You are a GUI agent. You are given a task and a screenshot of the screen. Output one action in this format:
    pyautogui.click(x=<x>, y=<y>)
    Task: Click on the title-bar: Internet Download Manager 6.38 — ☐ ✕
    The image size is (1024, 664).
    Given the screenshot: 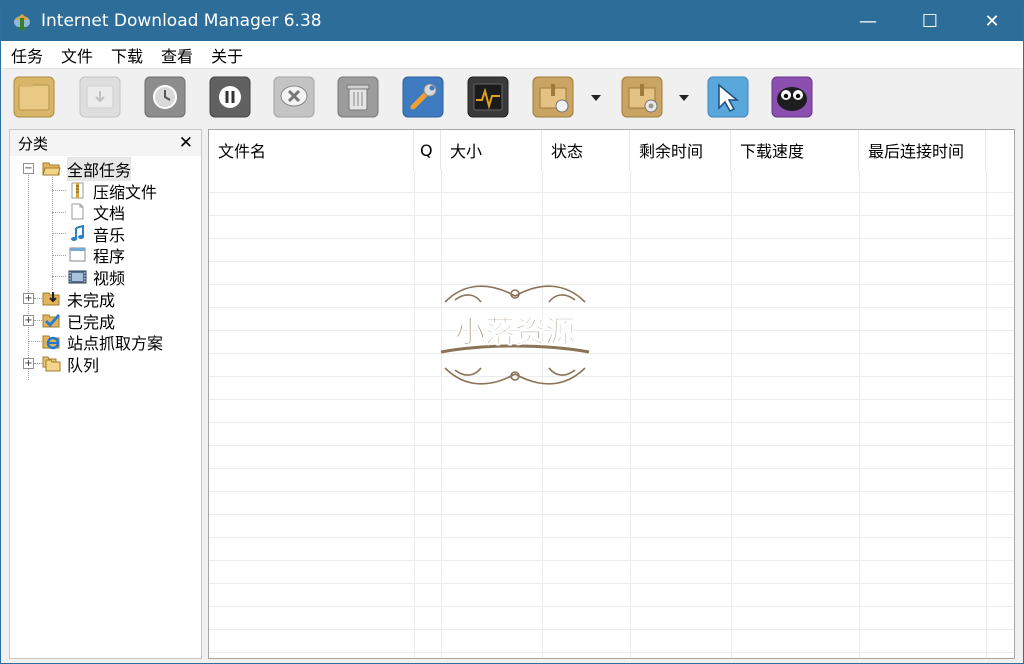 What is the action you would take?
    pyautogui.click(x=512, y=21)
    